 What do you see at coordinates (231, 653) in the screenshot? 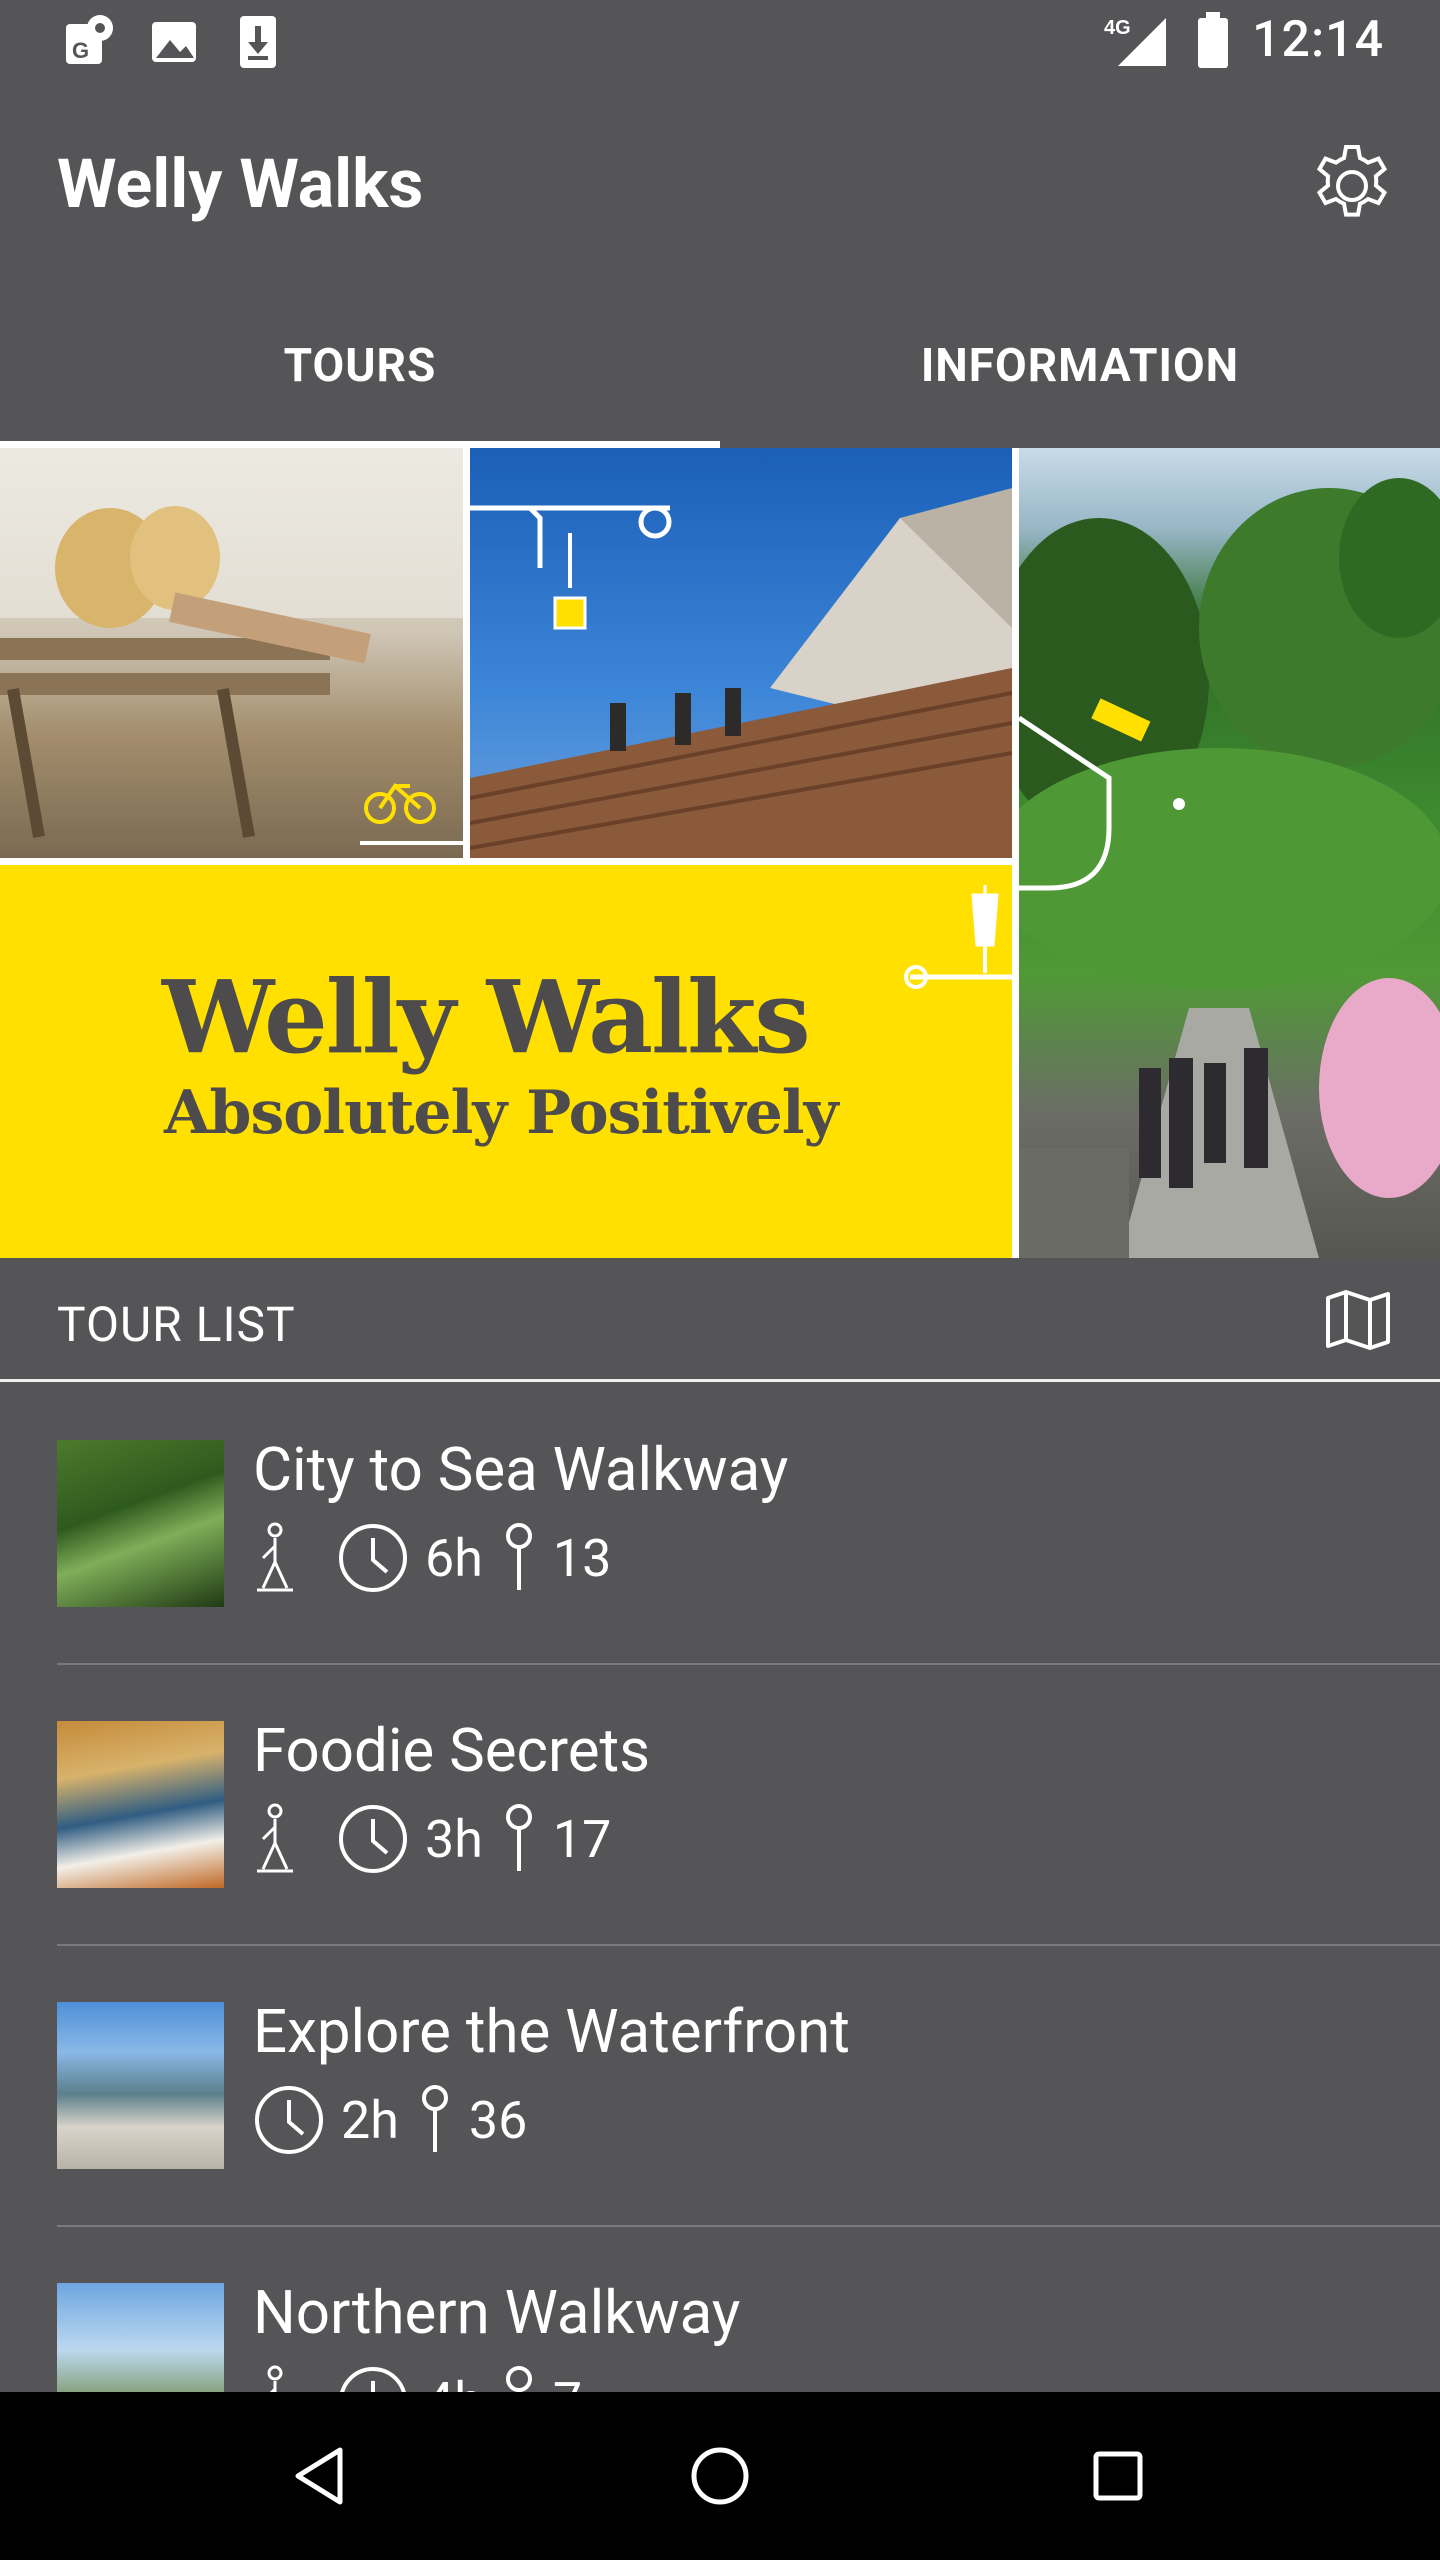
I see `hero-photo-beach` at bounding box center [231, 653].